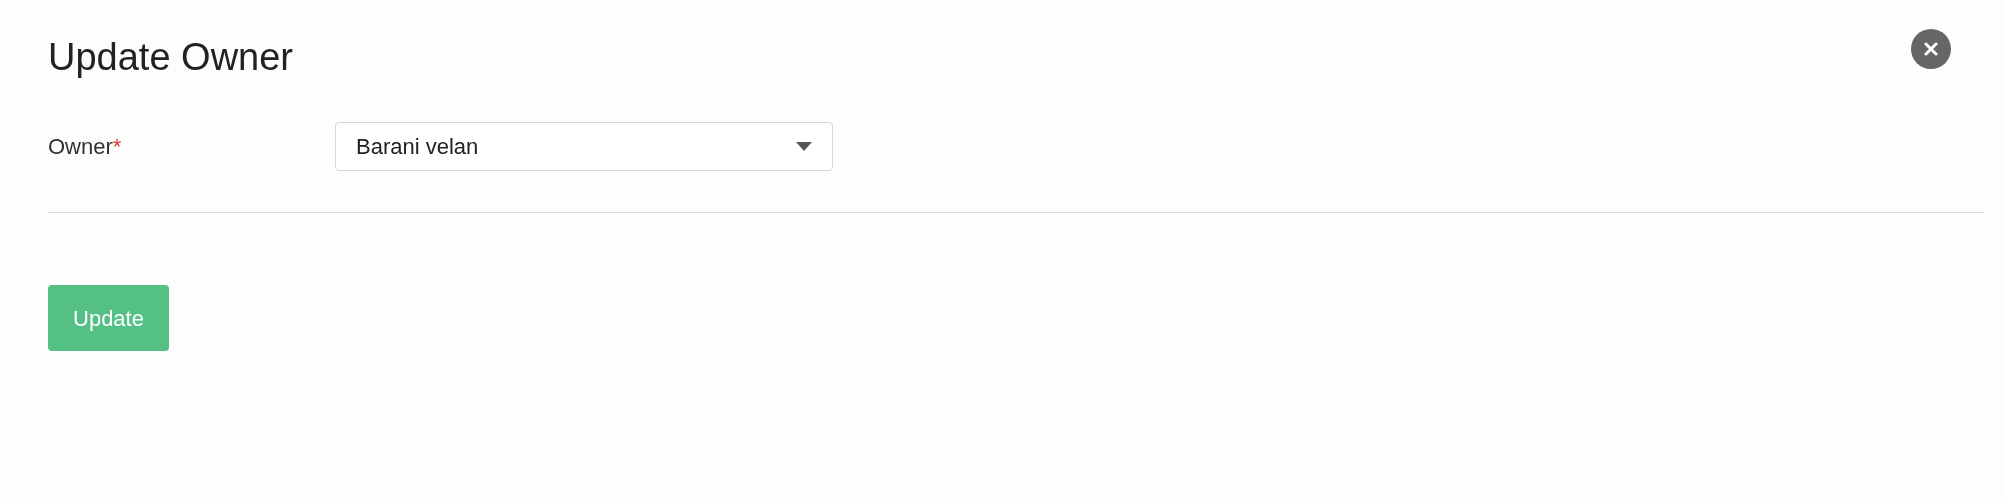 This screenshot has width=2004, height=502. I want to click on owner-dropdown: Barani velan, so click(584, 146).